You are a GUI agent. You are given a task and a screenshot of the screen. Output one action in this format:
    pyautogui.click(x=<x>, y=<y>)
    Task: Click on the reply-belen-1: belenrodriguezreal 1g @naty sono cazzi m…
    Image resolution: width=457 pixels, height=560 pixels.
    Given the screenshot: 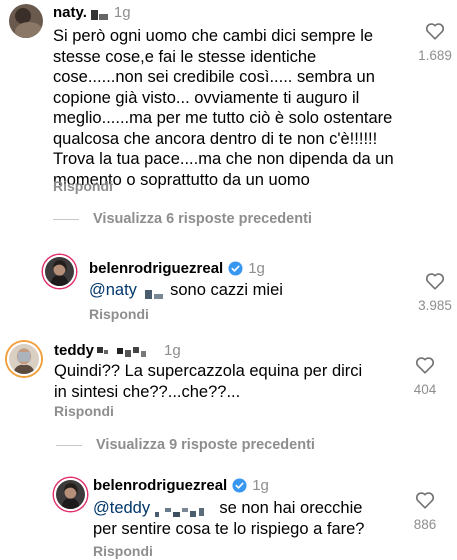 What is the action you would take?
    pyautogui.click(x=228, y=290)
    